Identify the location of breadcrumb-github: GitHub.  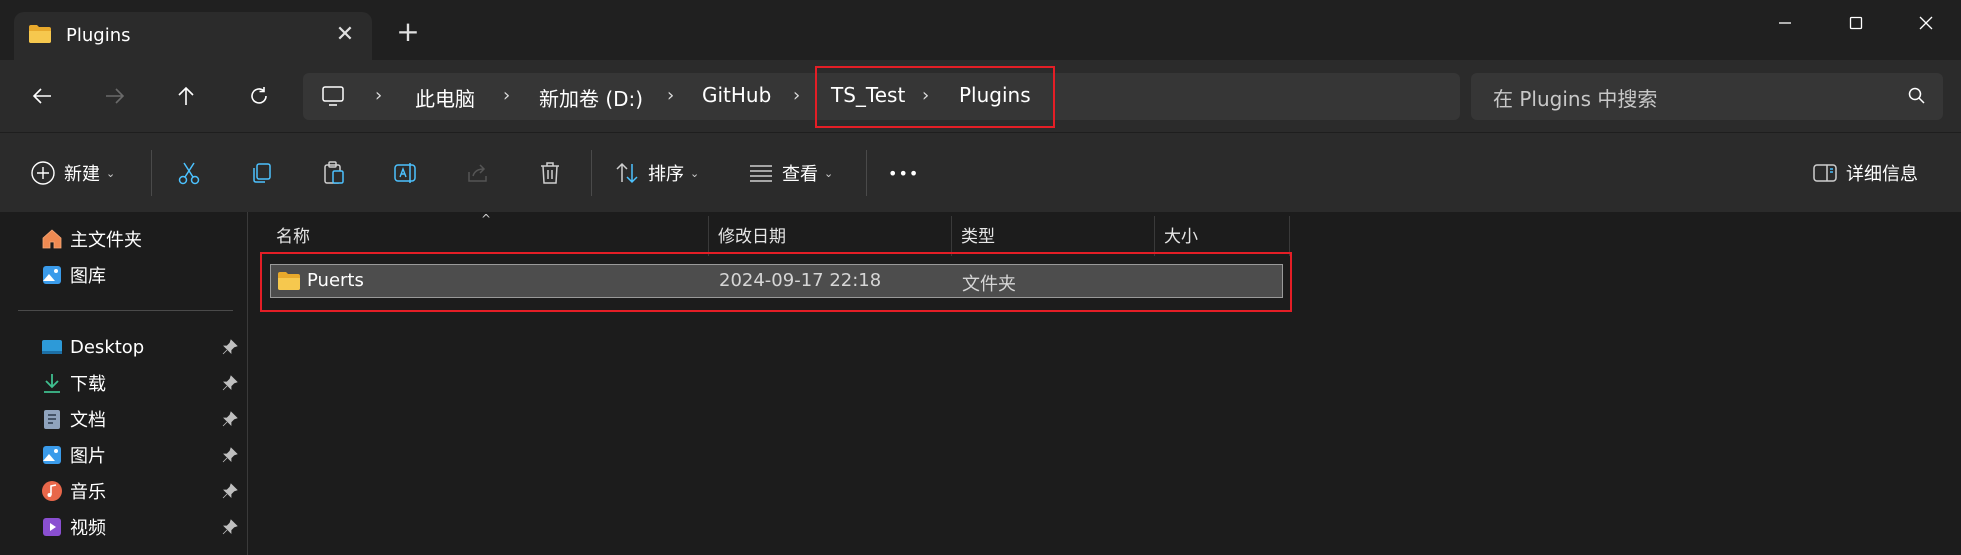
(736, 95).